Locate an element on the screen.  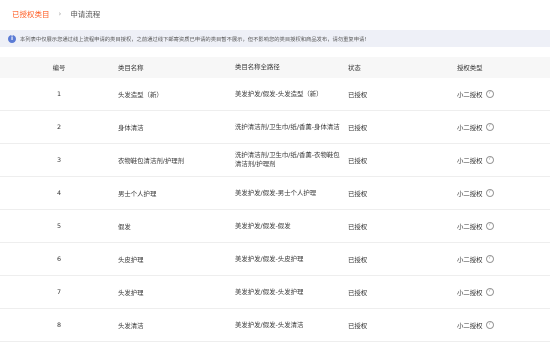
row-index: 3 is located at coordinates (59, 160).